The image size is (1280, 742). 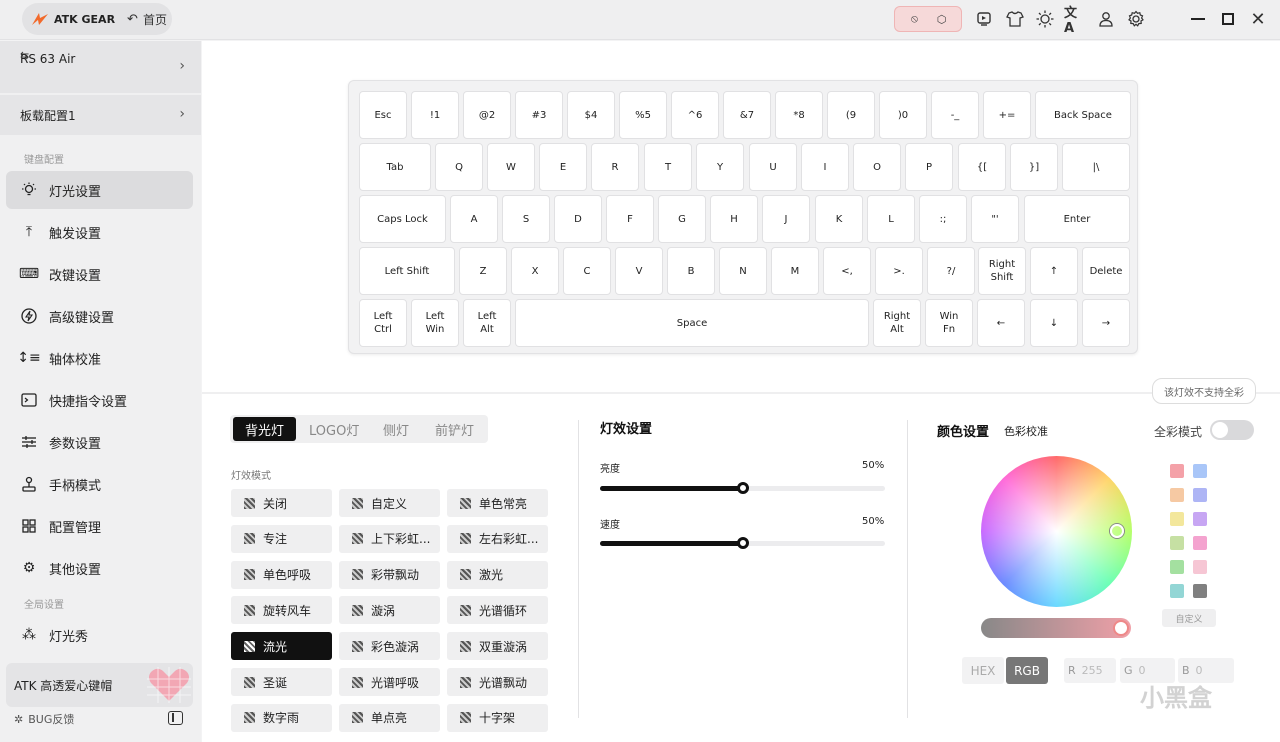 What do you see at coordinates (1117, 531) in the screenshot?
I see `color-wheel-handle` at bounding box center [1117, 531].